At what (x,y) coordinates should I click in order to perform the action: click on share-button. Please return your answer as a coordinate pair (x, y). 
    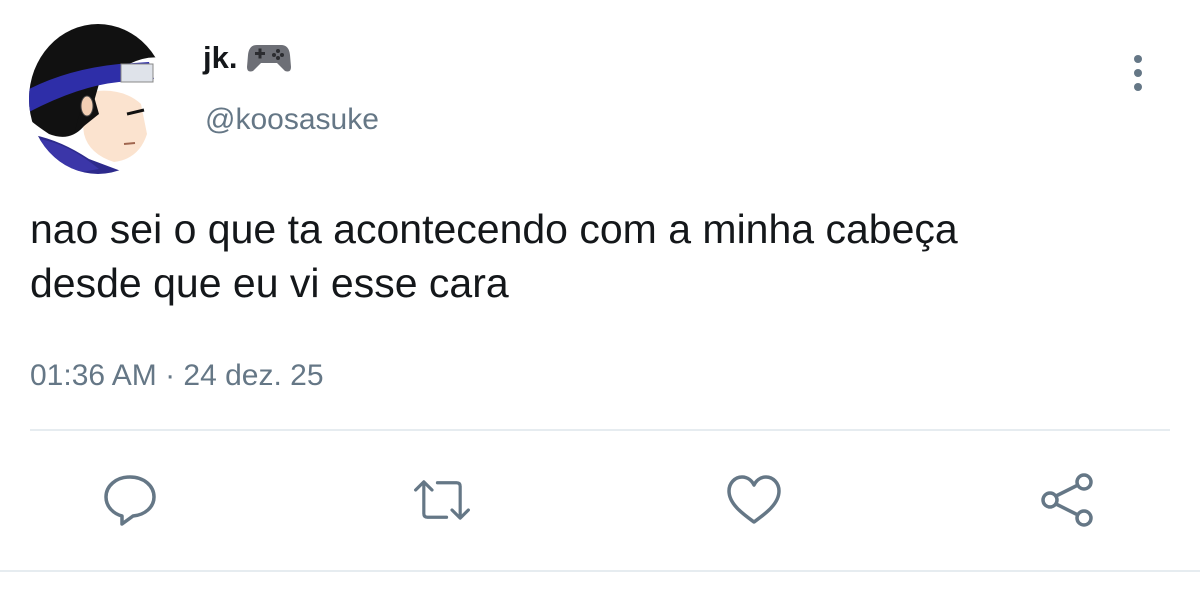
    Looking at the image, I should click on (1068, 500).